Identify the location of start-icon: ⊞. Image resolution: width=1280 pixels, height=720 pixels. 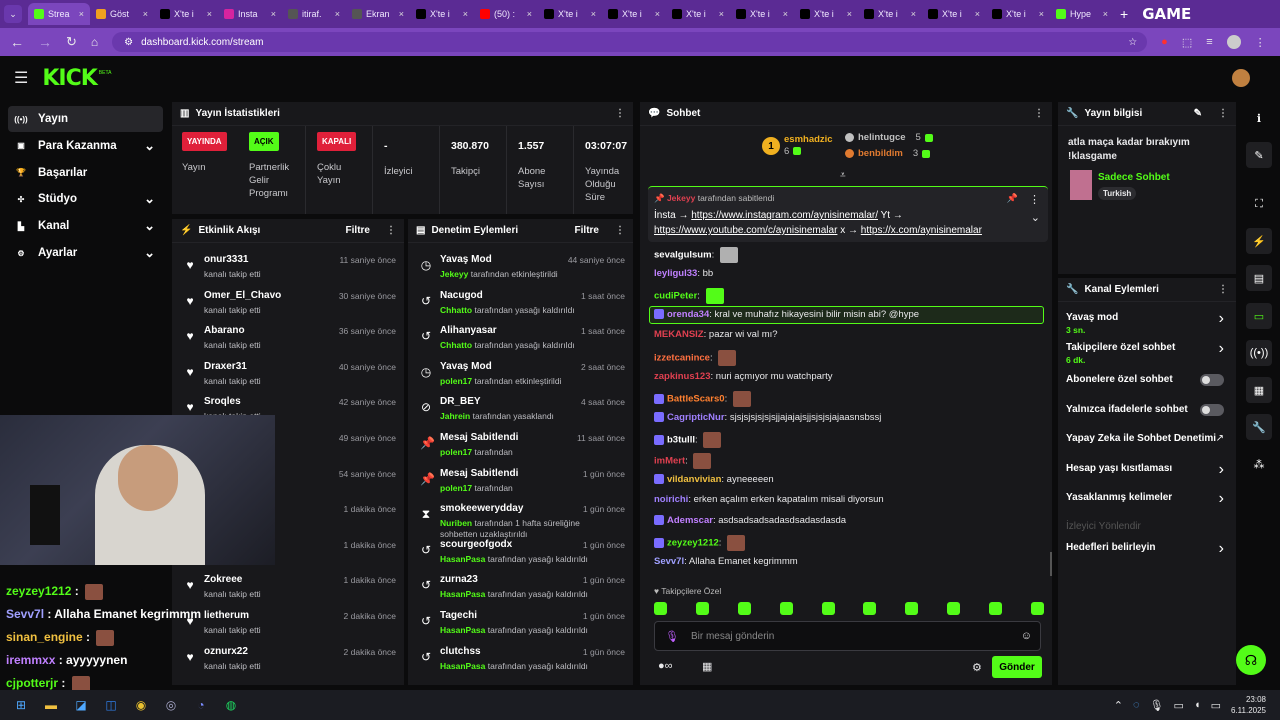
(21, 705).